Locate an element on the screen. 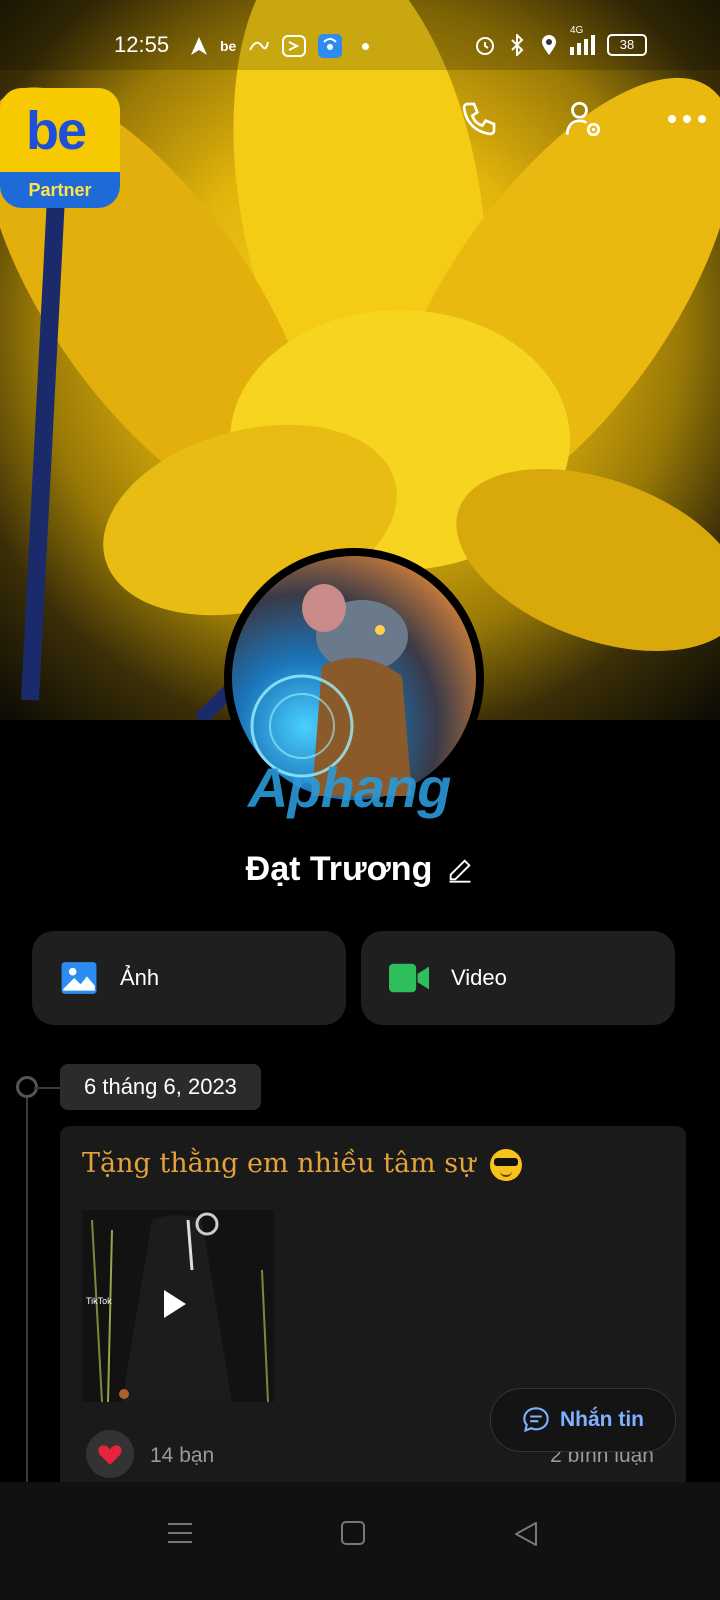  like-button is located at coordinates (110, 1454).